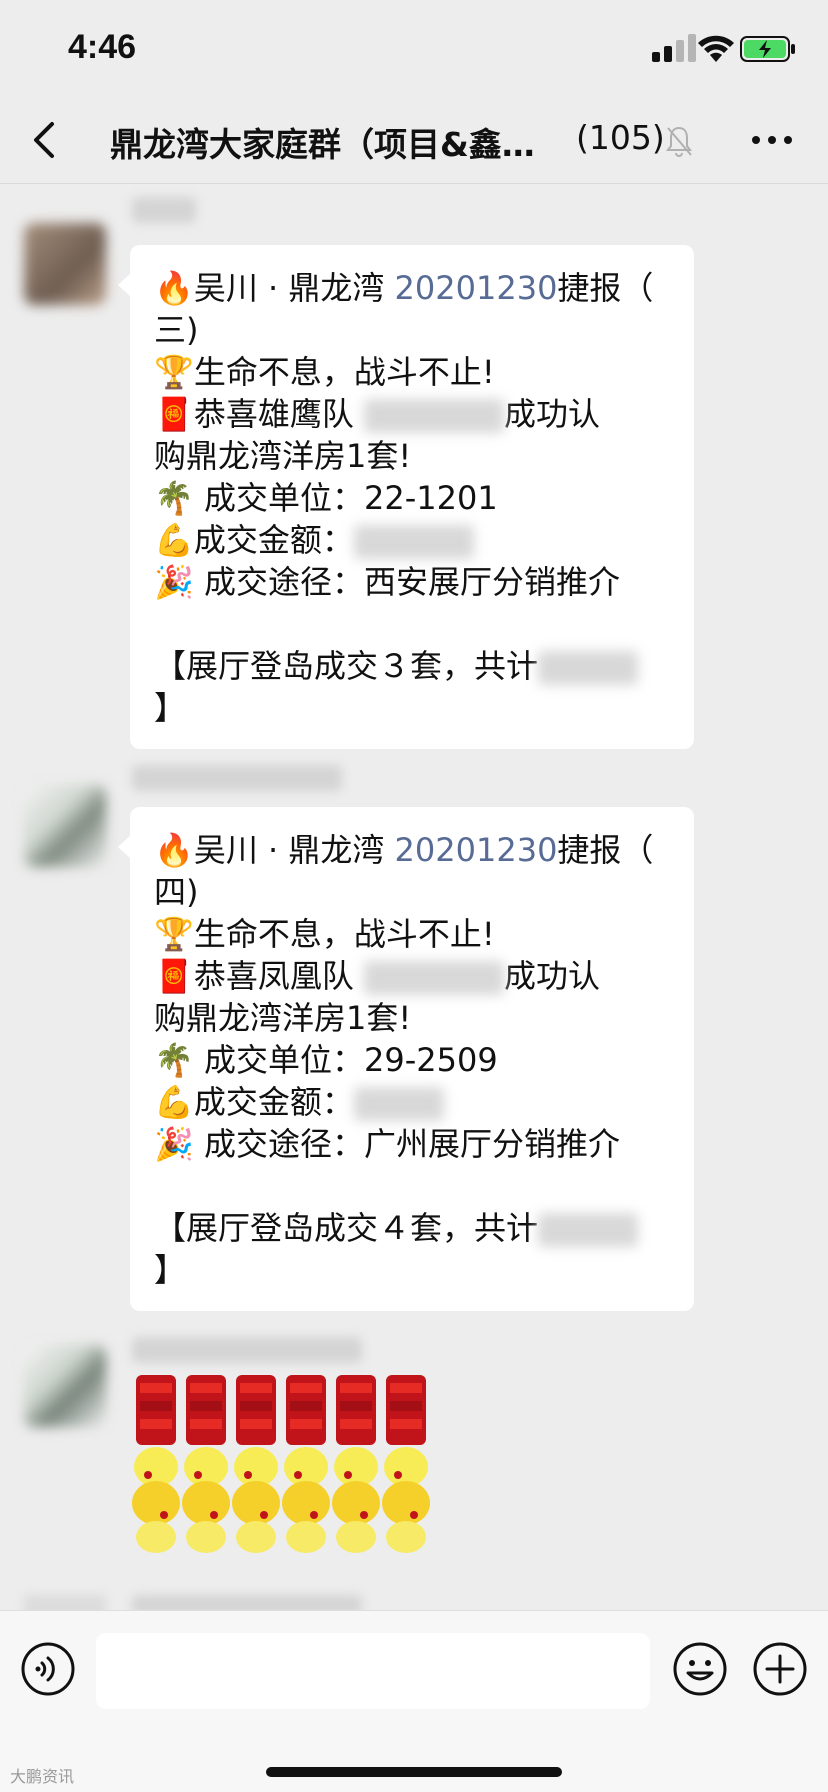 The width and height of the screenshot is (828, 1792). Describe the element at coordinates (102, 47) in the screenshot. I see `status-time: 4:46` at that location.